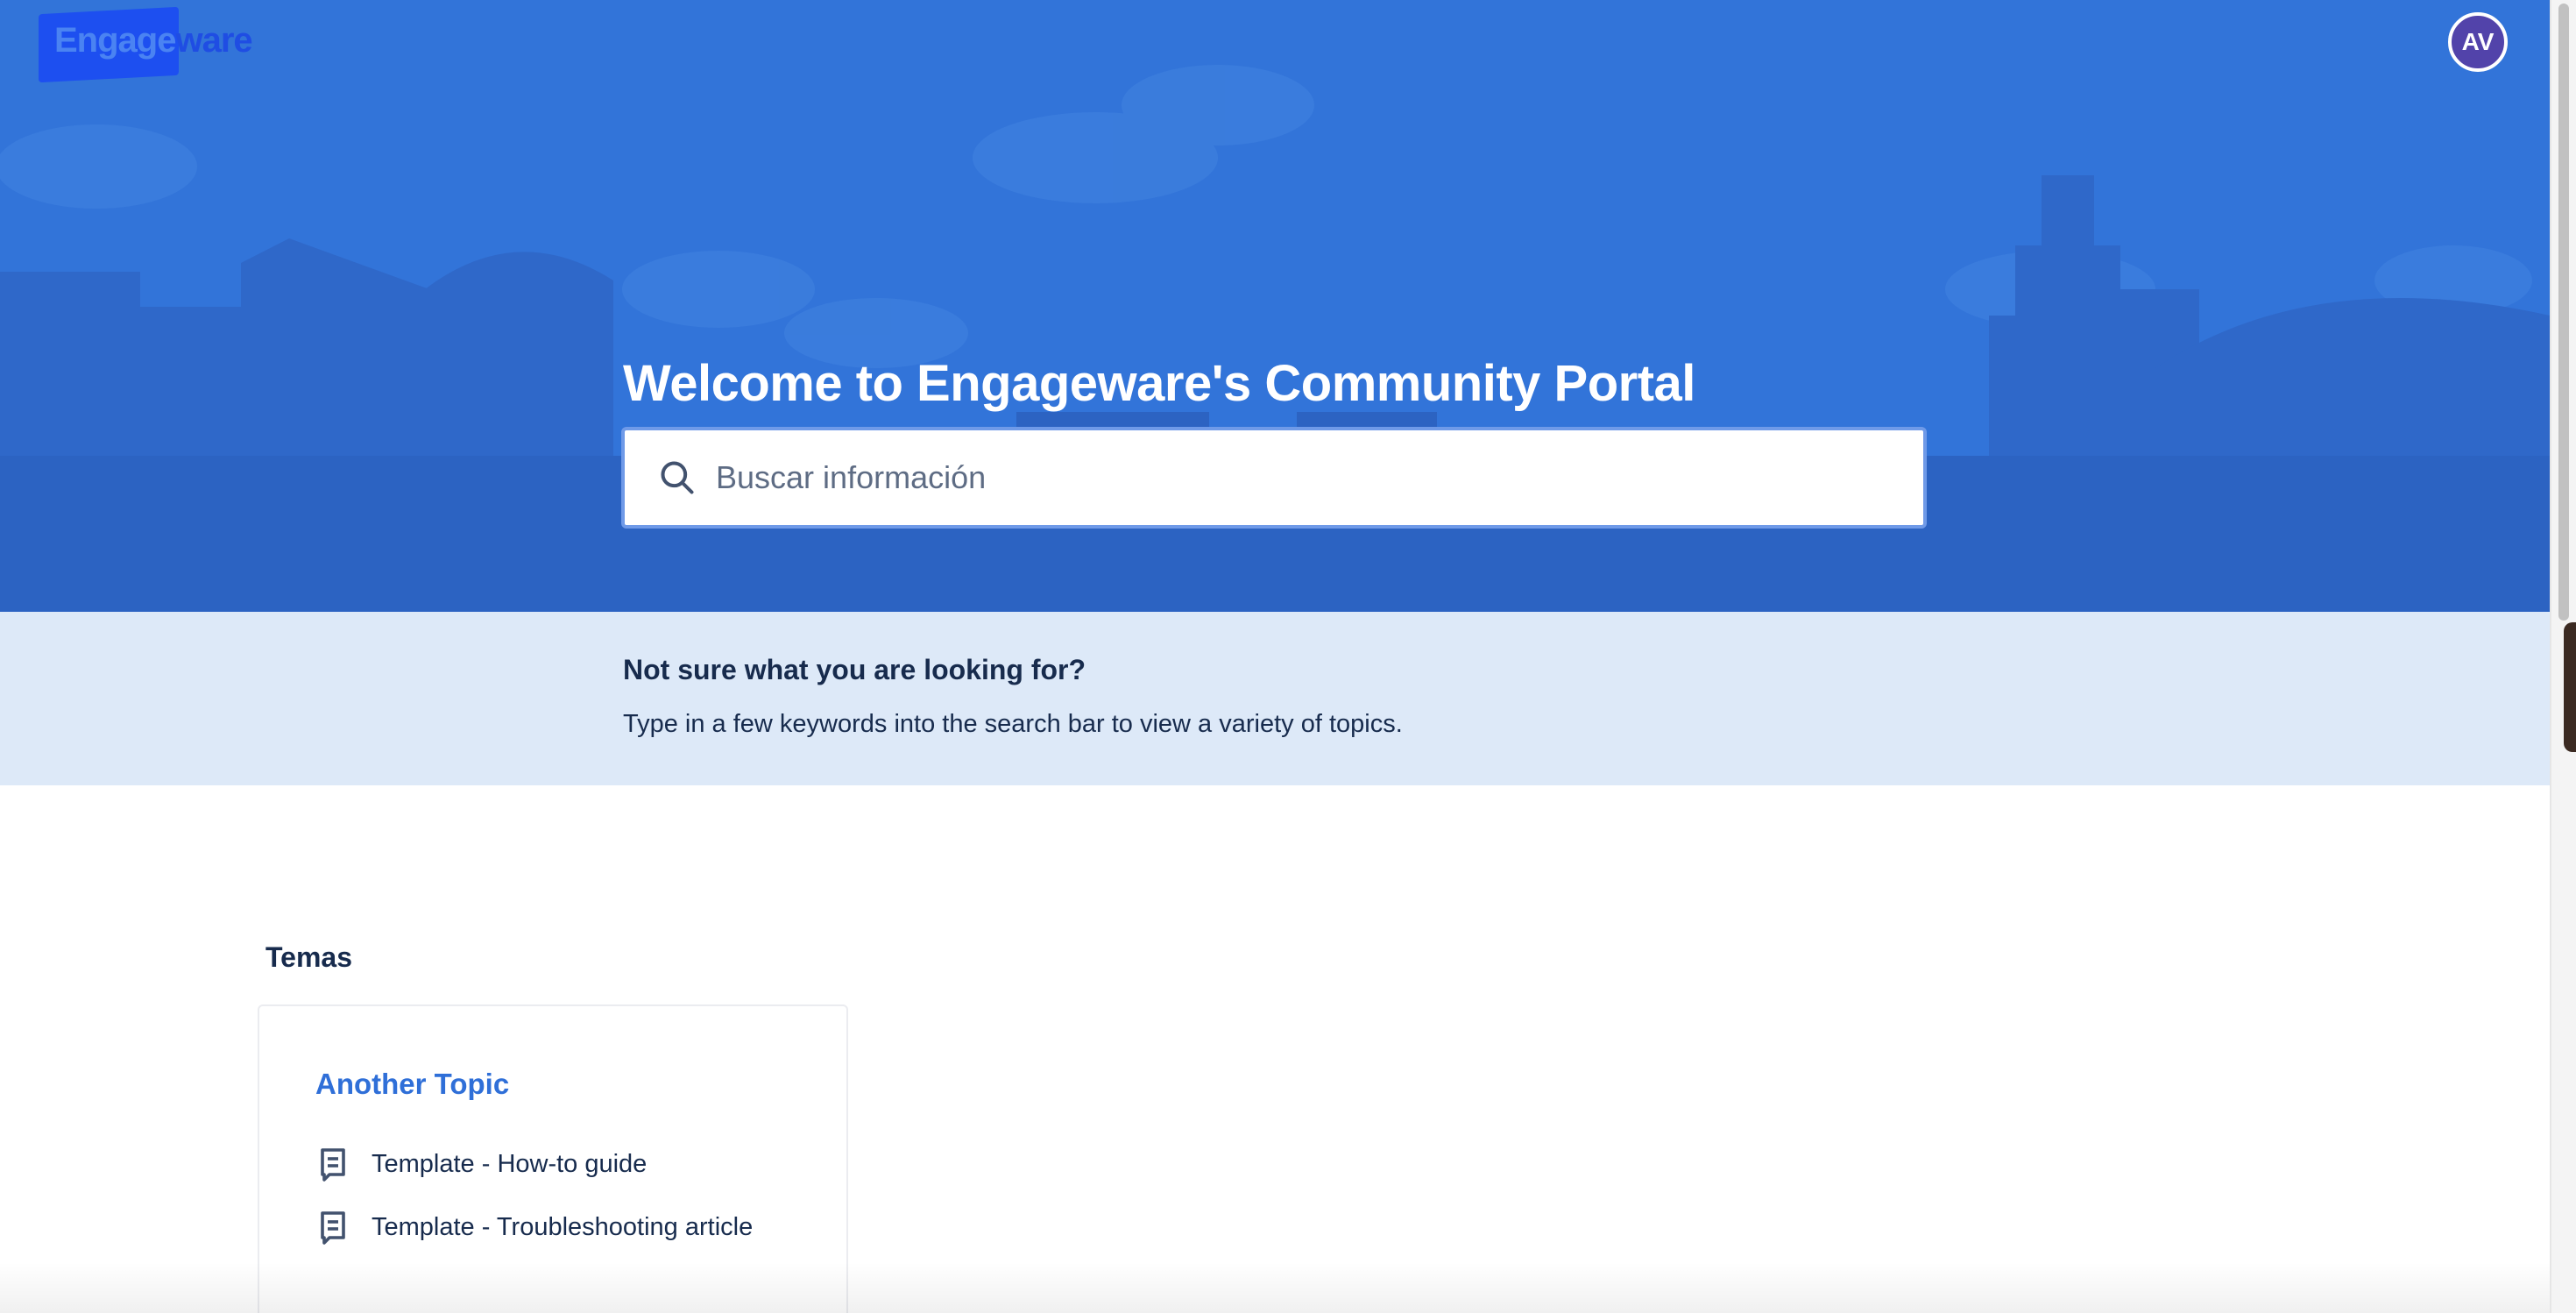  Describe the element at coordinates (309, 957) in the screenshot. I see `topics-heading: Temas` at that location.